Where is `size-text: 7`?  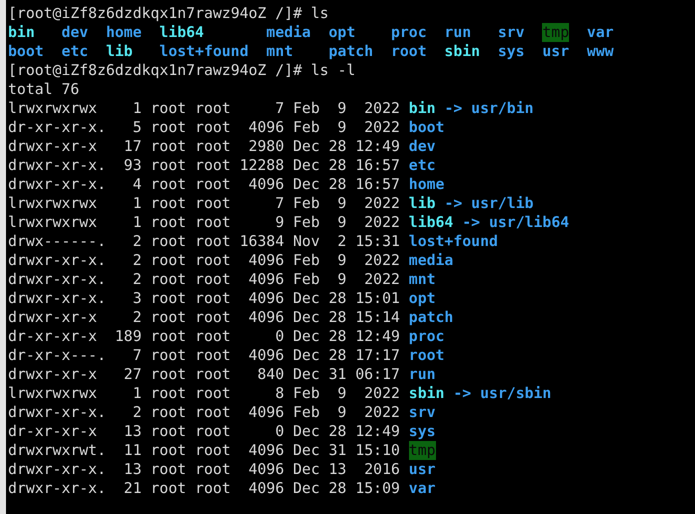 size-text: 7 is located at coordinates (279, 108).